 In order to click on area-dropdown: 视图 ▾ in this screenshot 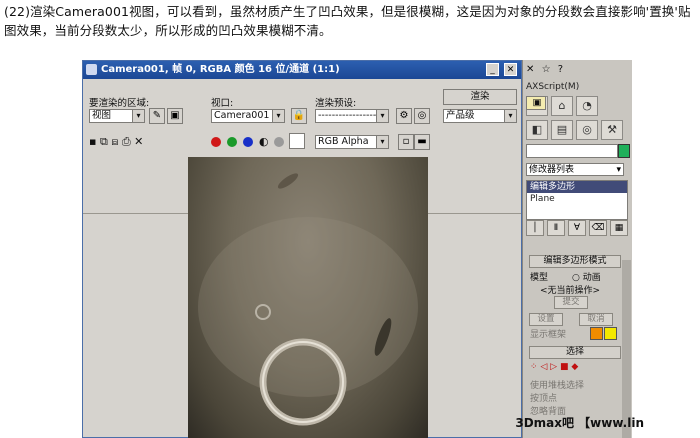, I will do `click(117, 116)`.